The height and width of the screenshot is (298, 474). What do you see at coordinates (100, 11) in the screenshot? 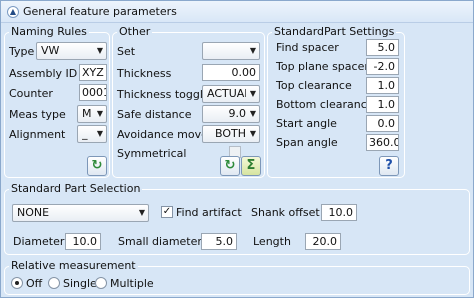
I see `section-title: General feature parameters` at bounding box center [100, 11].